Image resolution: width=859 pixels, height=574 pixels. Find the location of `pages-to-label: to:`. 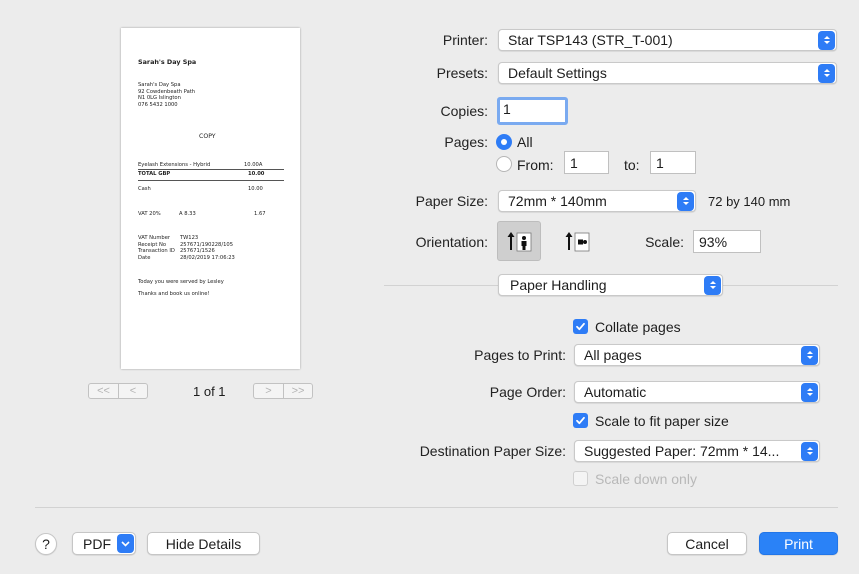

pages-to-label: to: is located at coordinates (632, 165).